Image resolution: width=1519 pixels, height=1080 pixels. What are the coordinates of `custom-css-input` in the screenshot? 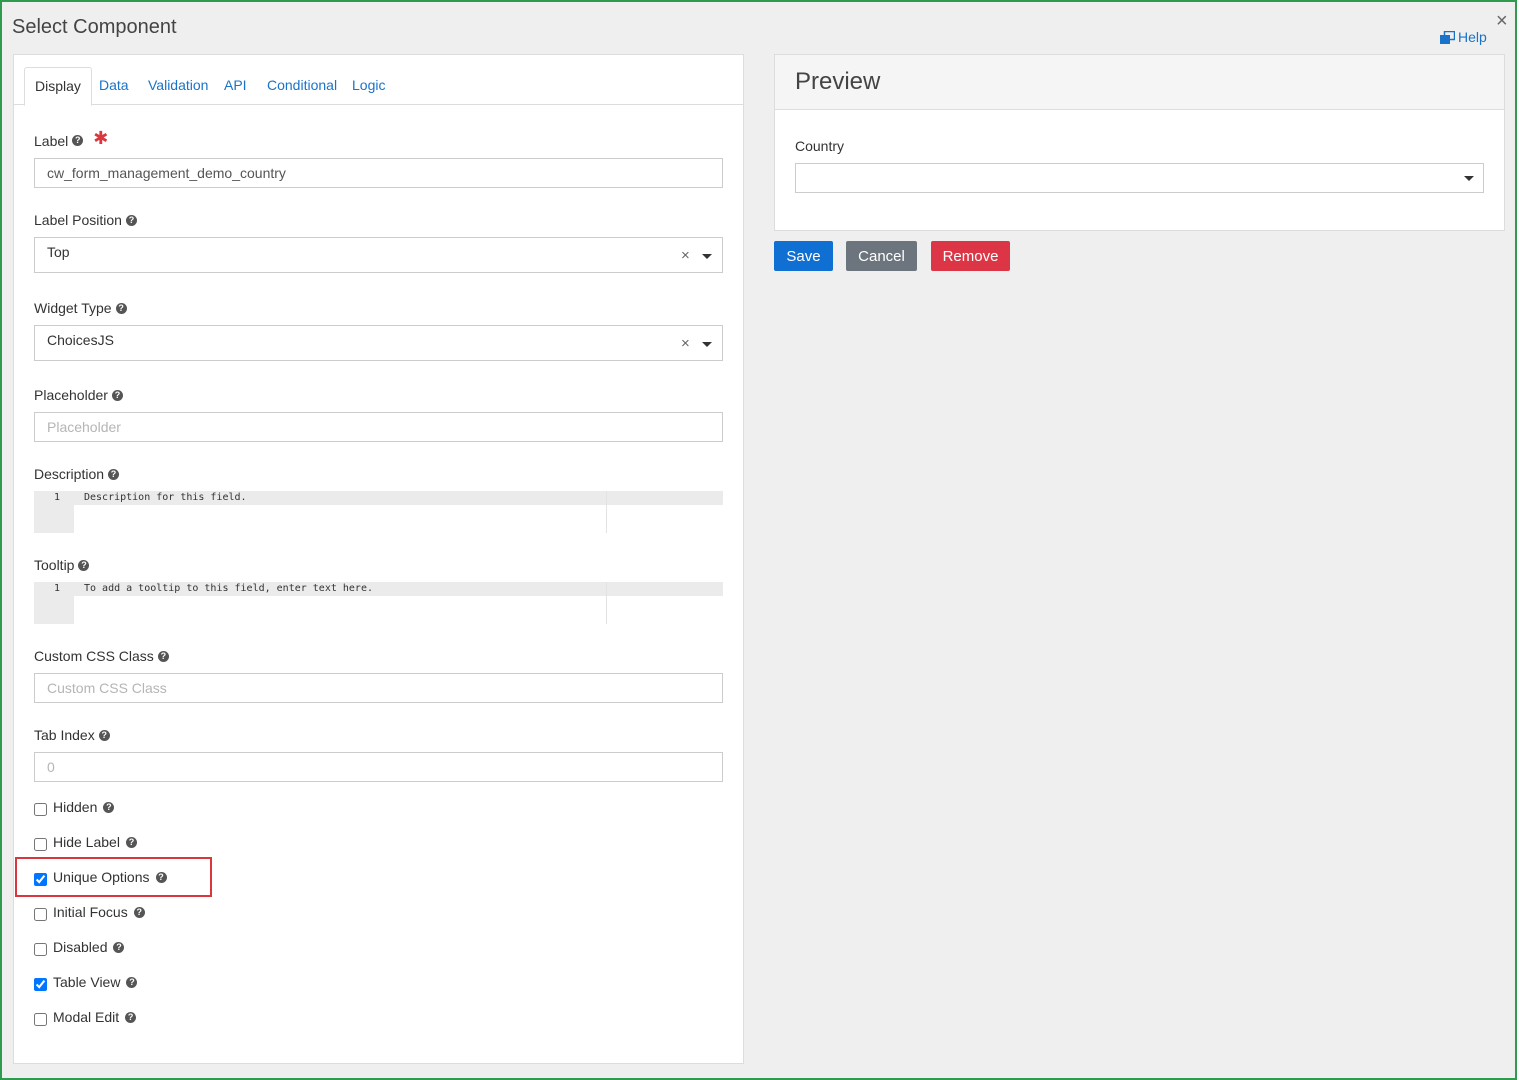 It's located at (378, 688).